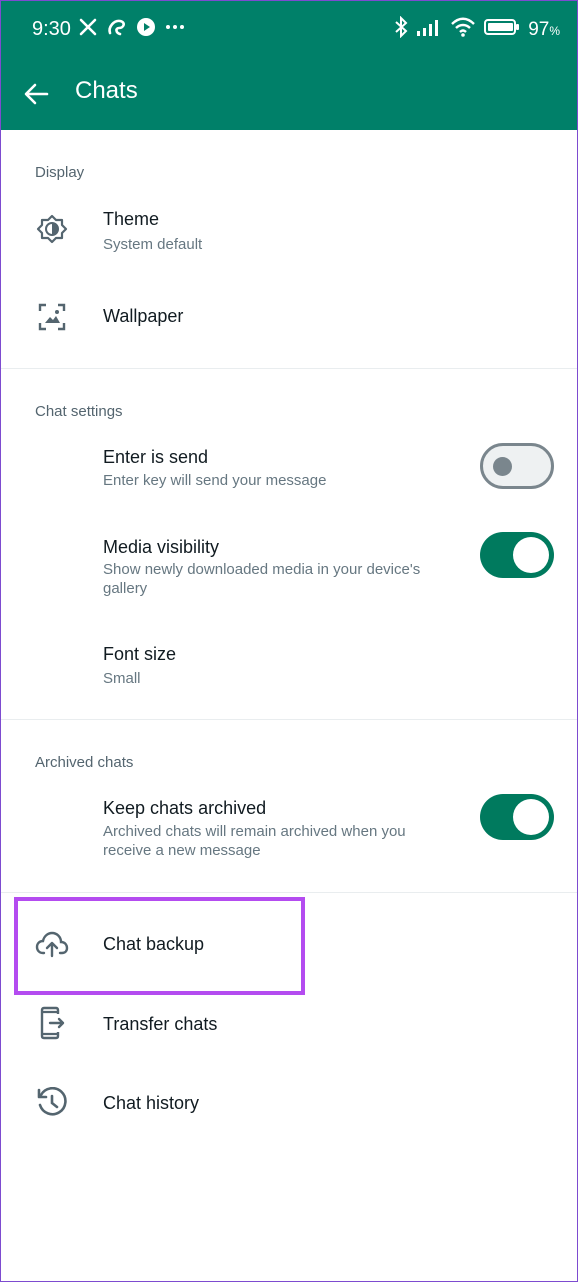 The image size is (578, 1282). Describe the element at coordinates (289, 316) in the screenshot. I see `wallpaper-setting: Wallpaper` at that location.